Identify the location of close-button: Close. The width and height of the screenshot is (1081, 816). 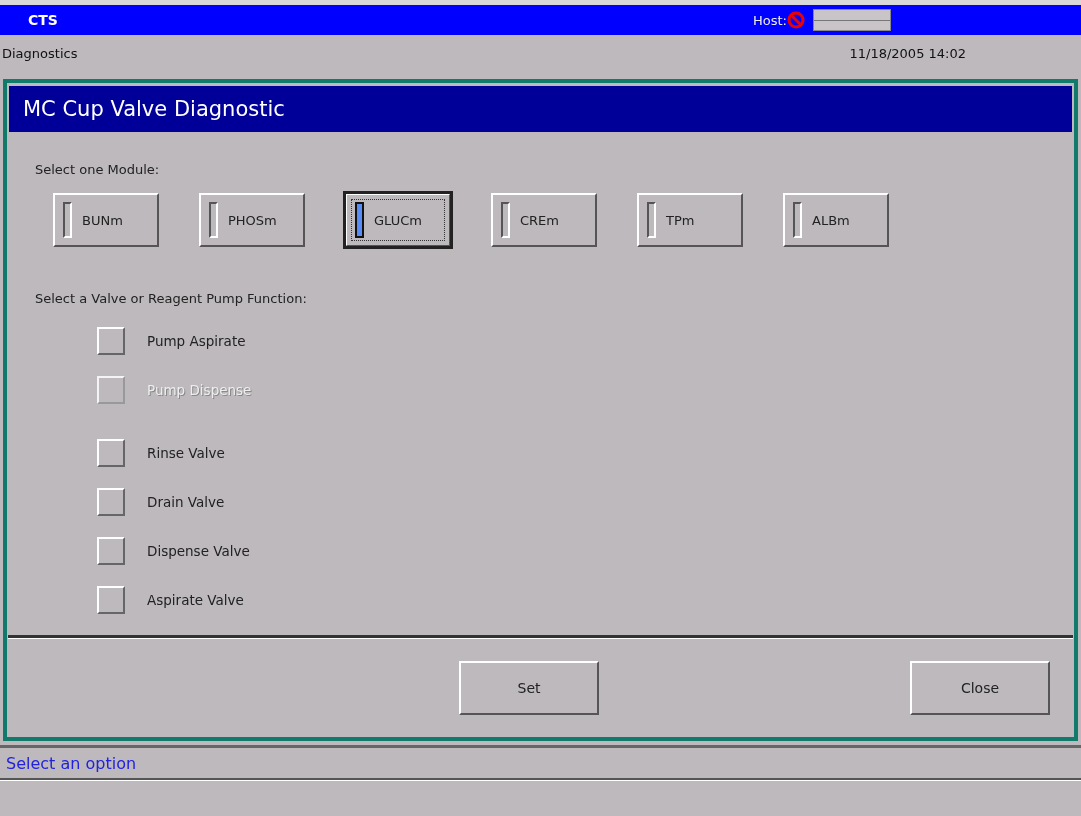
(980, 688).